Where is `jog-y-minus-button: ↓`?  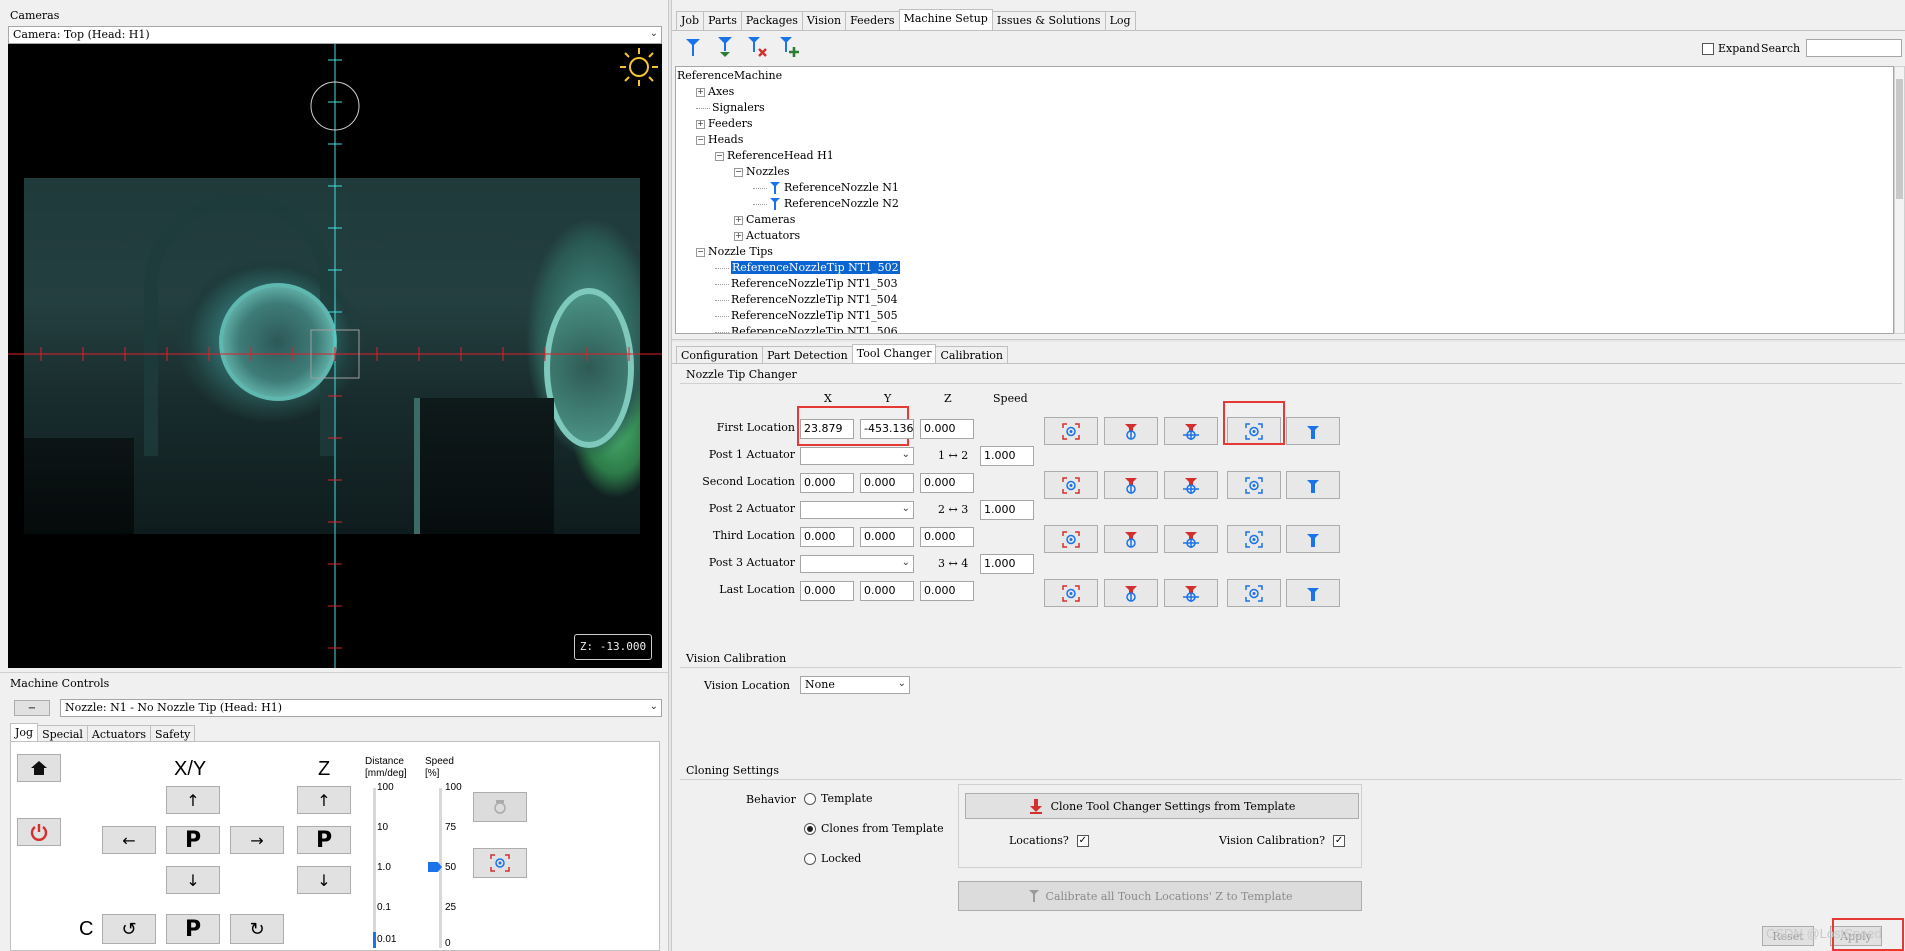 jog-y-minus-button: ↓ is located at coordinates (193, 880).